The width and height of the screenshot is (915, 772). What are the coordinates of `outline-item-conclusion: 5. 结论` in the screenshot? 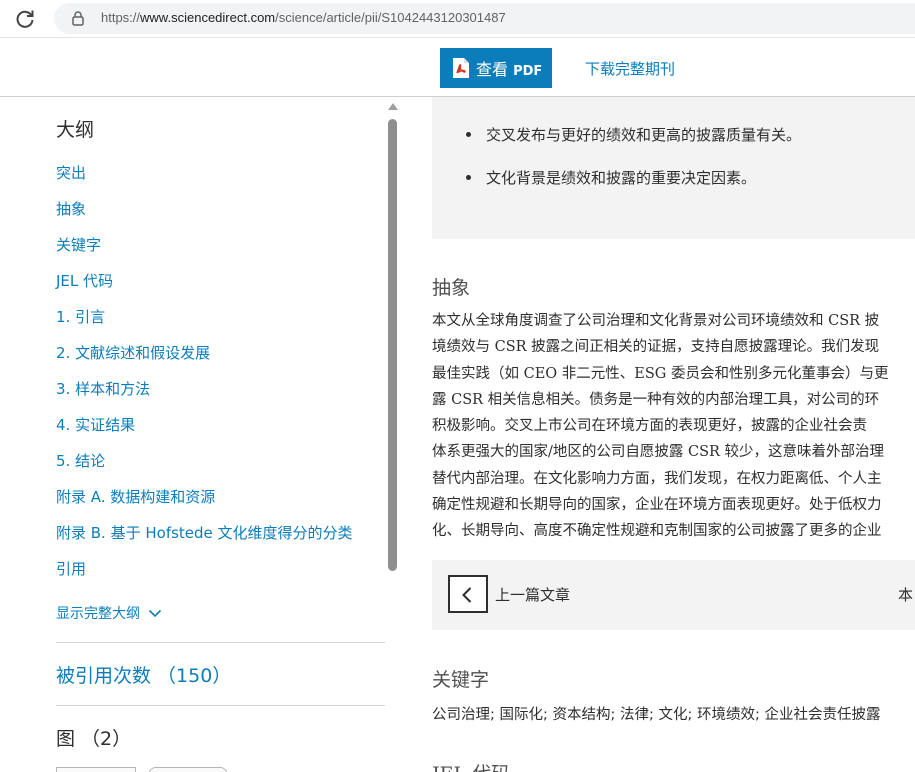 It's located at (204, 469).